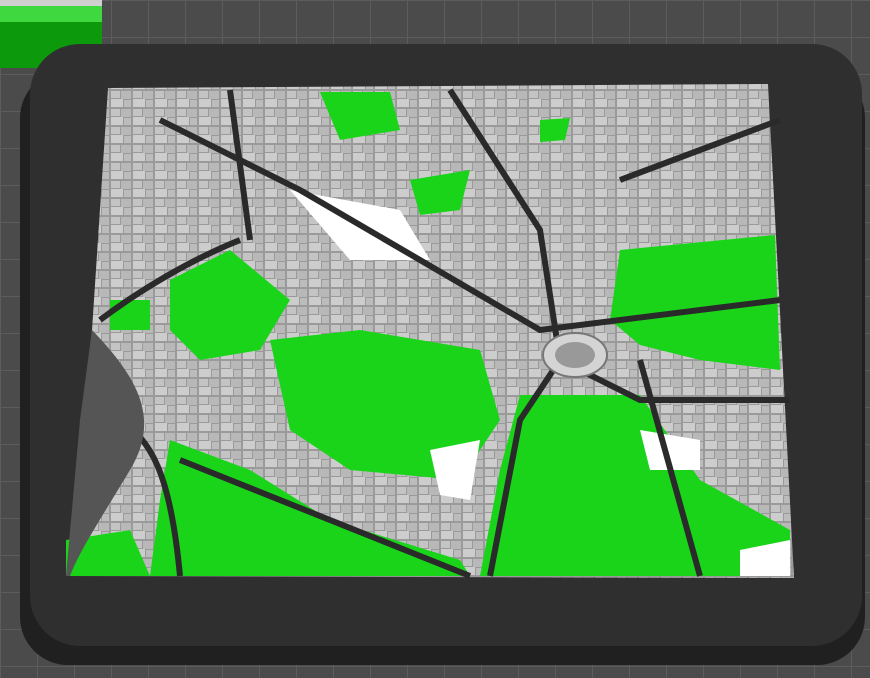 Image resolution: width=870 pixels, height=678 pixels. Describe the element at coordinates (575, 355) in the screenshot. I see `colosseum` at that location.